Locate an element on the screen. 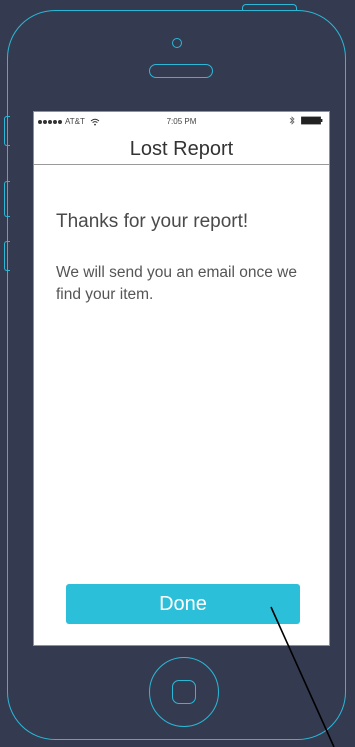  home-button is located at coordinates (184, 692).